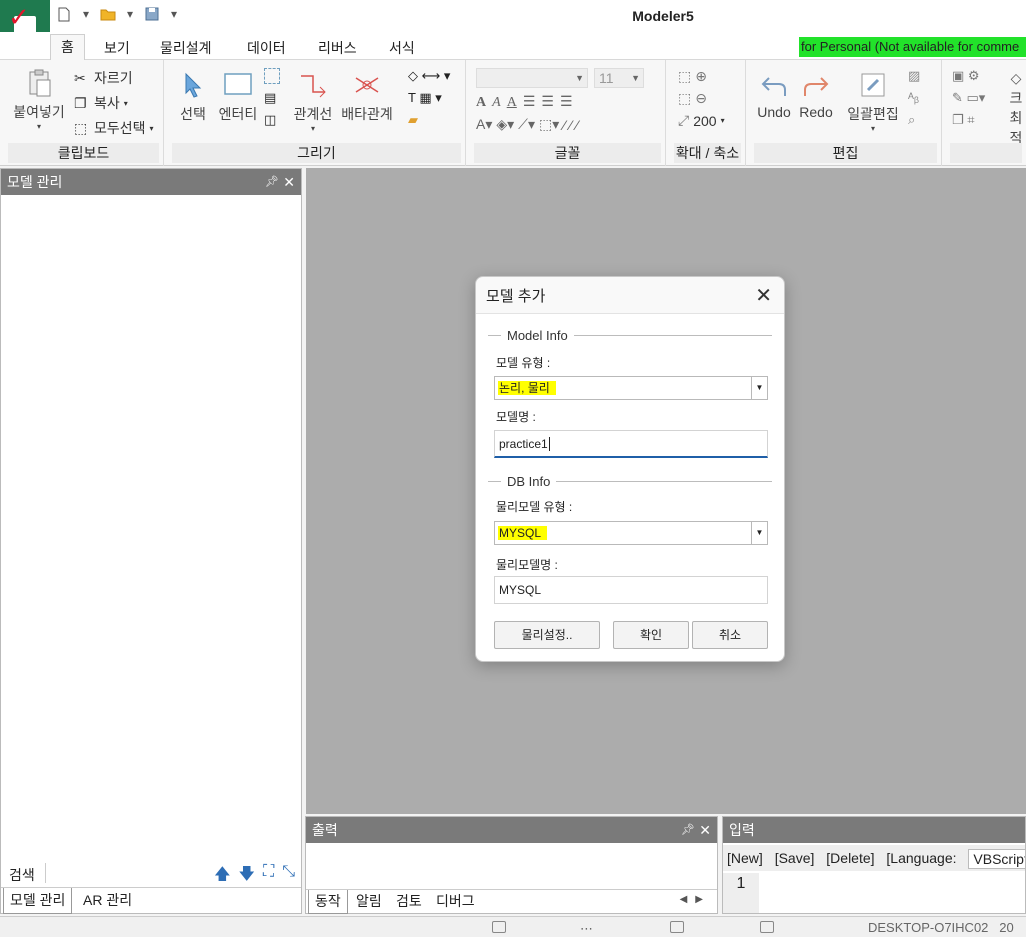 This screenshot has width=1026, height=937. What do you see at coordinates (484, 124) in the screenshot?
I see `font-color-icon: A▾` at bounding box center [484, 124].